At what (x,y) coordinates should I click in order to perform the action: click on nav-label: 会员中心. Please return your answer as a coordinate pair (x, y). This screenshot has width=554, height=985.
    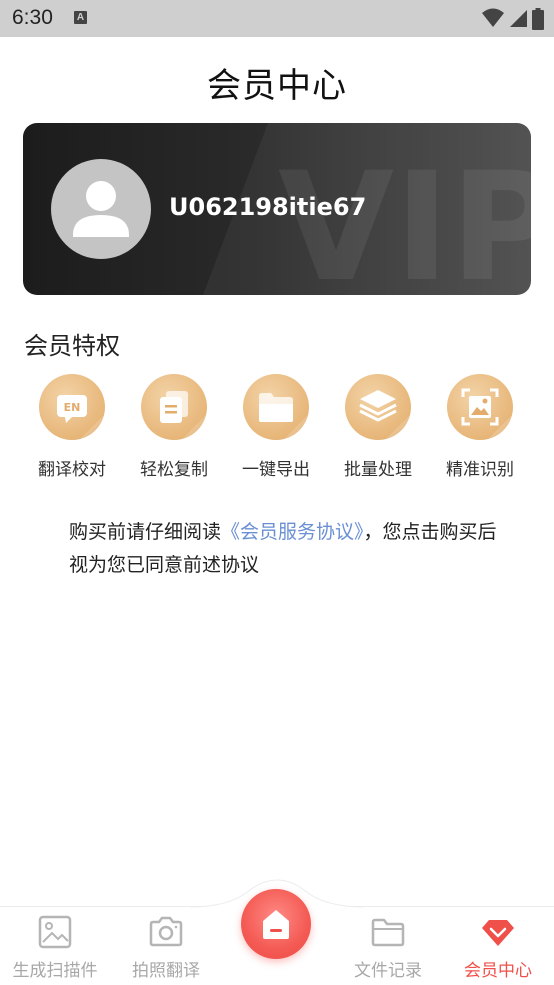
    Looking at the image, I should click on (498, 971).